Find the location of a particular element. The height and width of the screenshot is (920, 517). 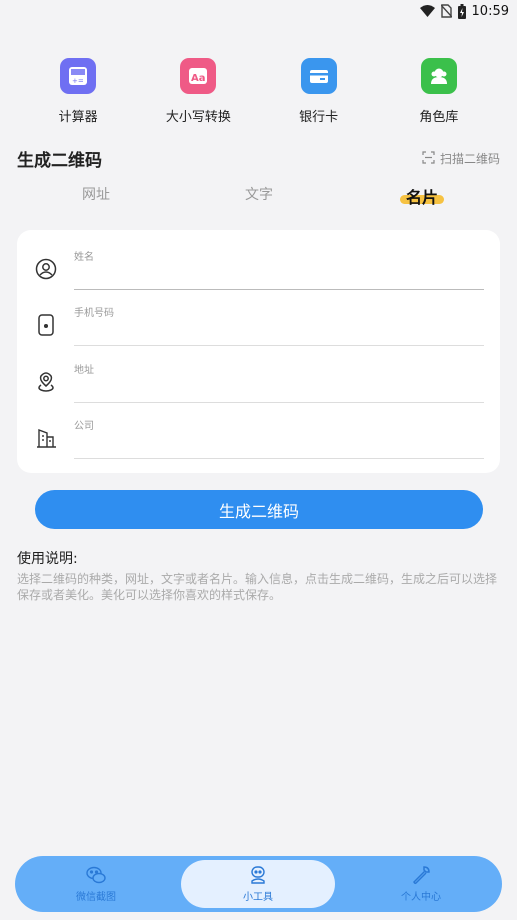

wifi-icon is located at coordinates (427, 11).